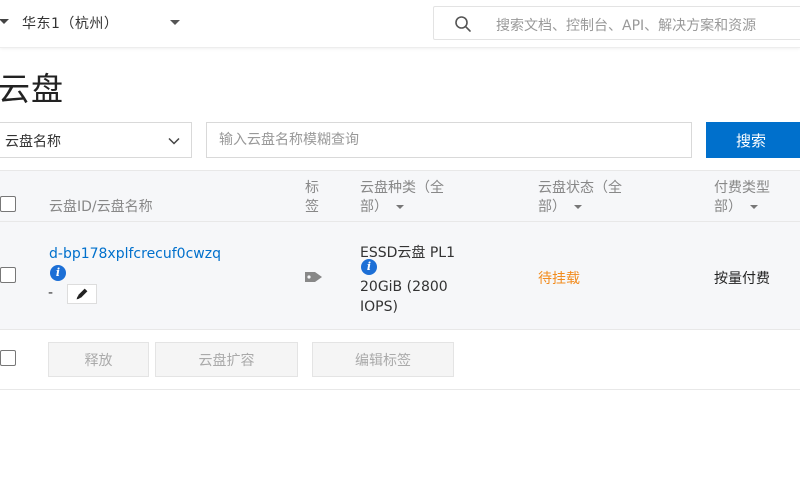 This screenshot has width=800, height=500. Describe the element at coordinates (175, 22) in the screenshot. I see `region-chevron-down-icon` at that location.